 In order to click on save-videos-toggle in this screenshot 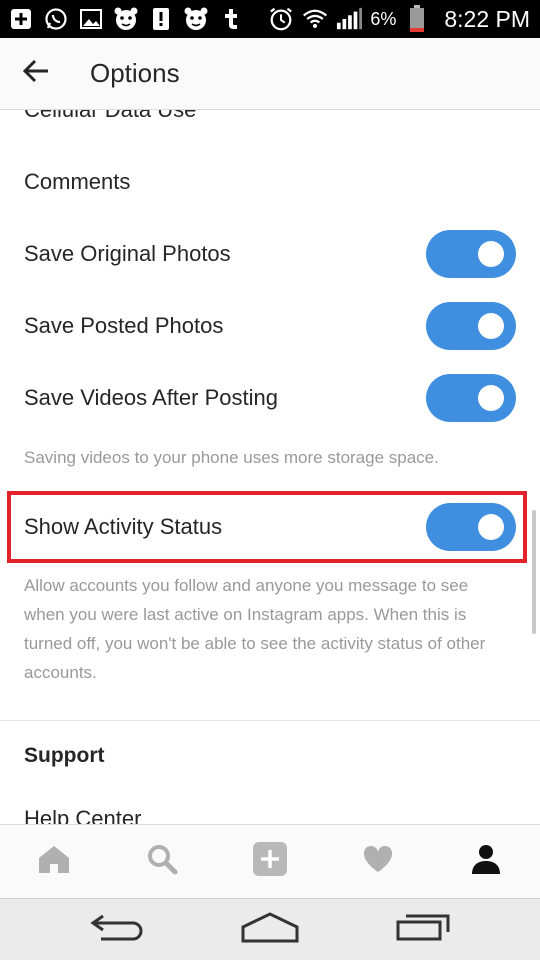, I will do `click(471, 398)`.